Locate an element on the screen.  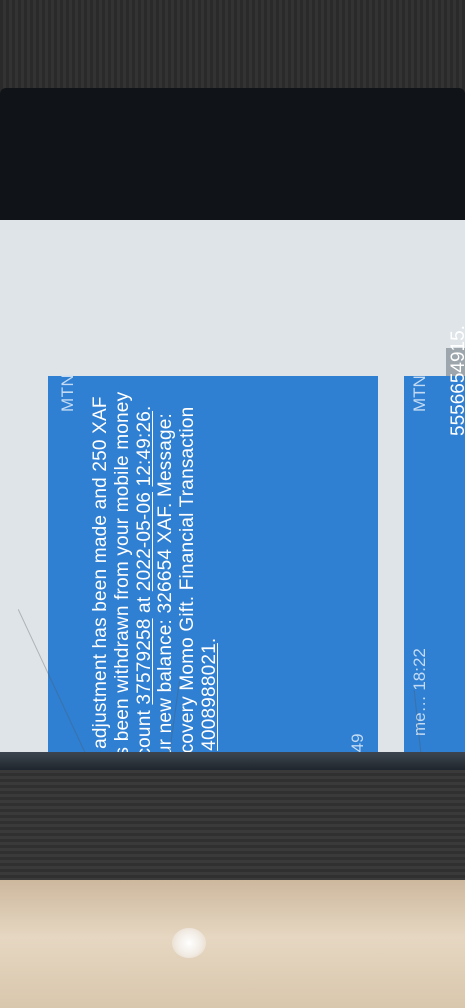
account-number-link: 37579258 is located at coordinates (144, 661).